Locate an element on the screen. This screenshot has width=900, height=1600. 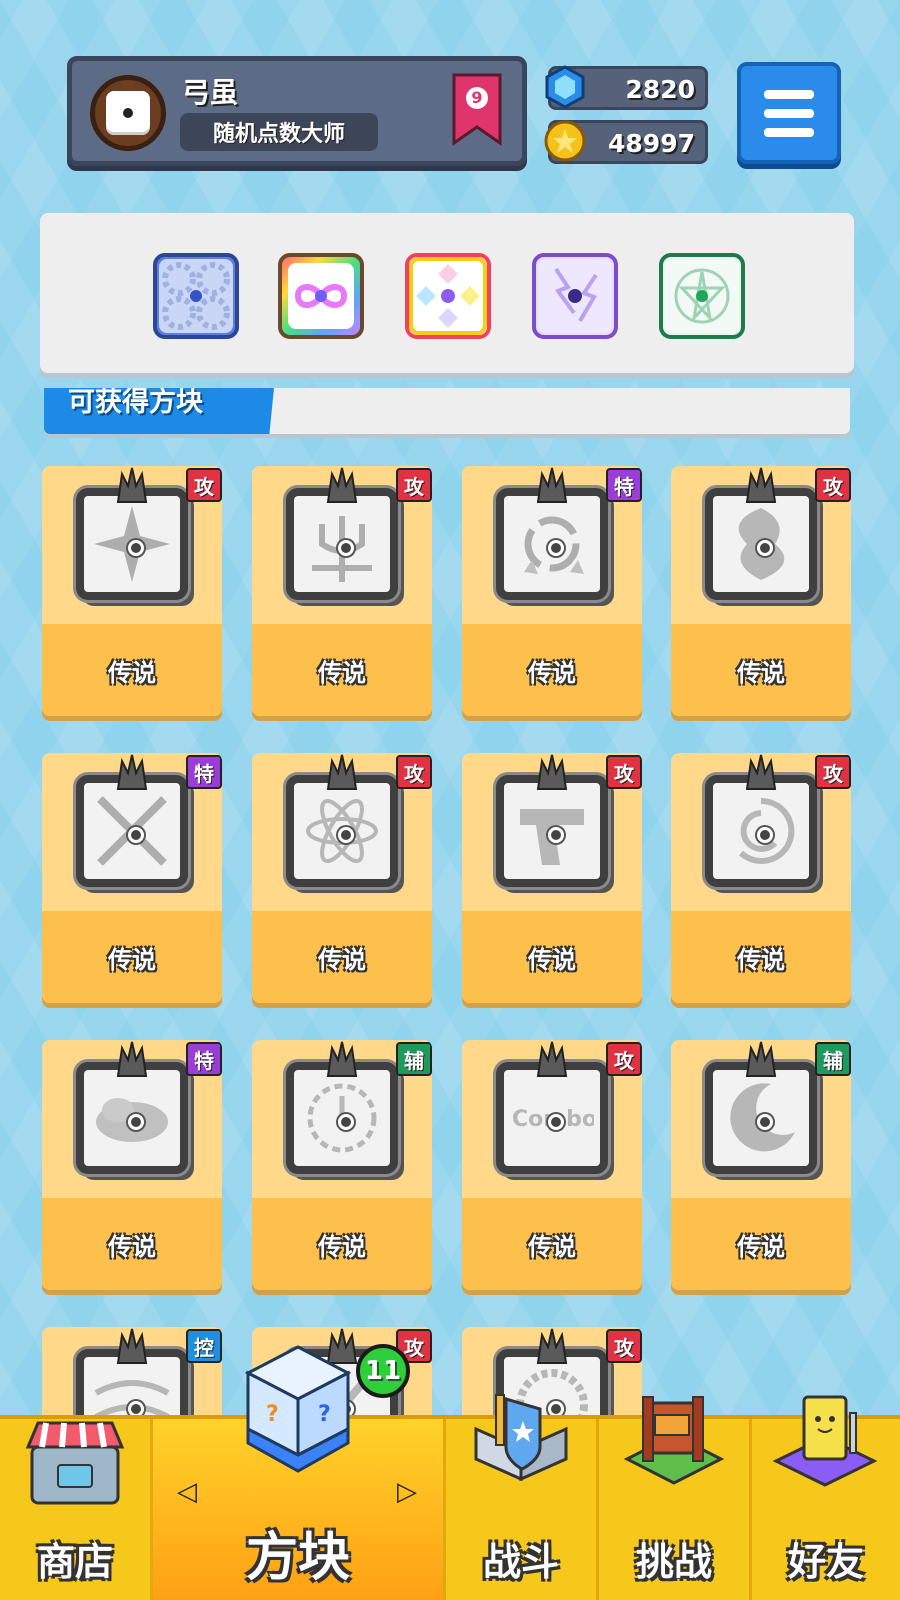
nav-battle: 战斗 is located at coordinates (521, 1497).